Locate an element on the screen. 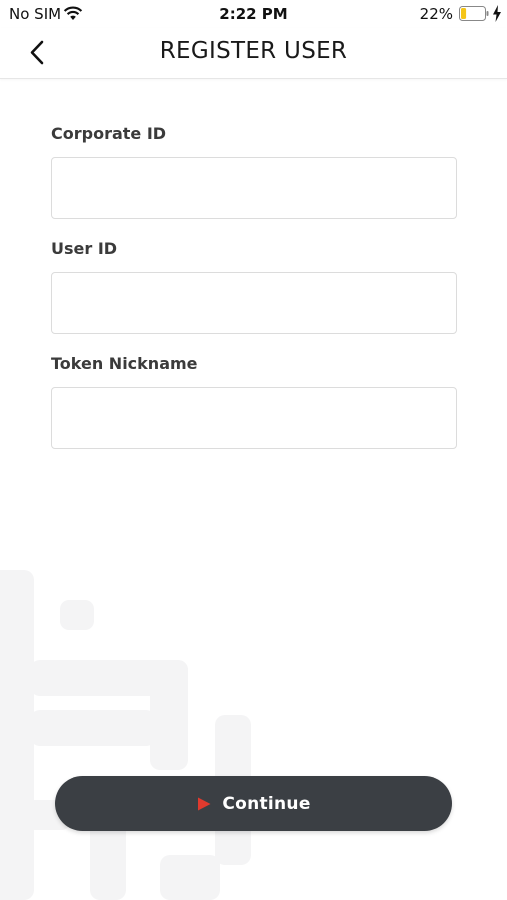 The width and height of the screenshot is (507, 900). token-nickname-field is located at coordinates (254, 418).